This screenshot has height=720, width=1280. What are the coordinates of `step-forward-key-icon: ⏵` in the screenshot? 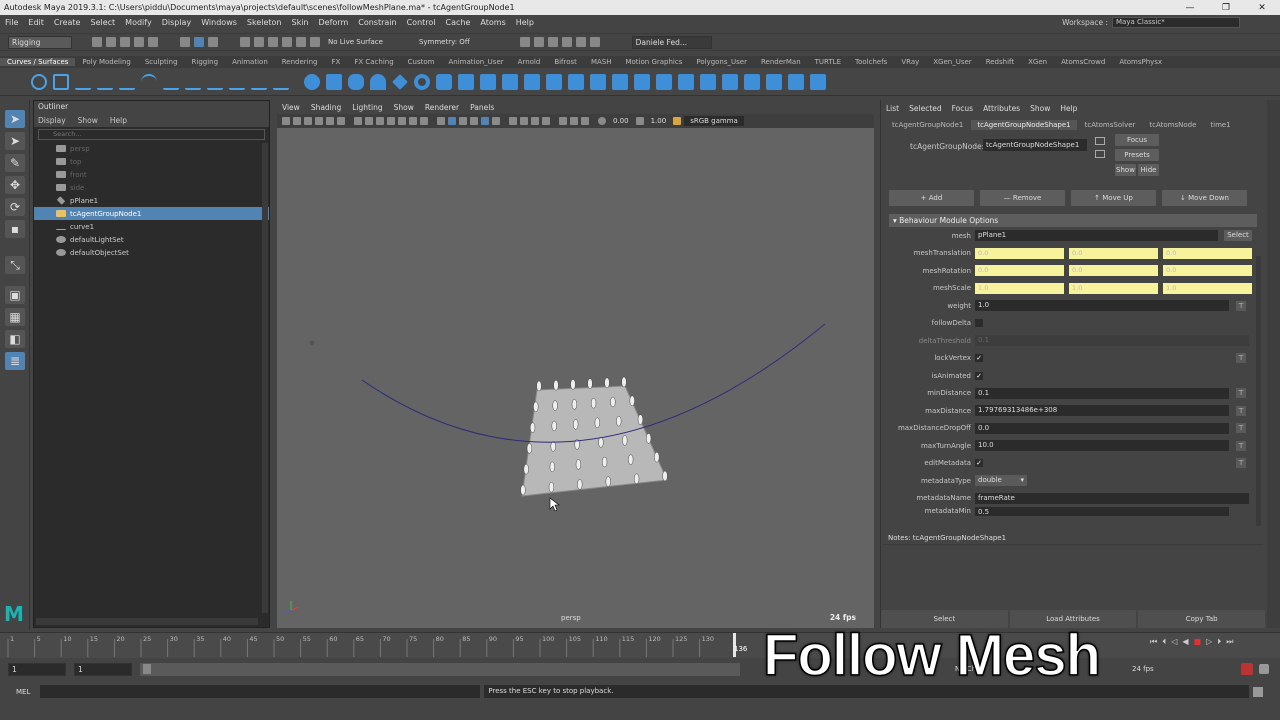 It's located at (1219, 642).